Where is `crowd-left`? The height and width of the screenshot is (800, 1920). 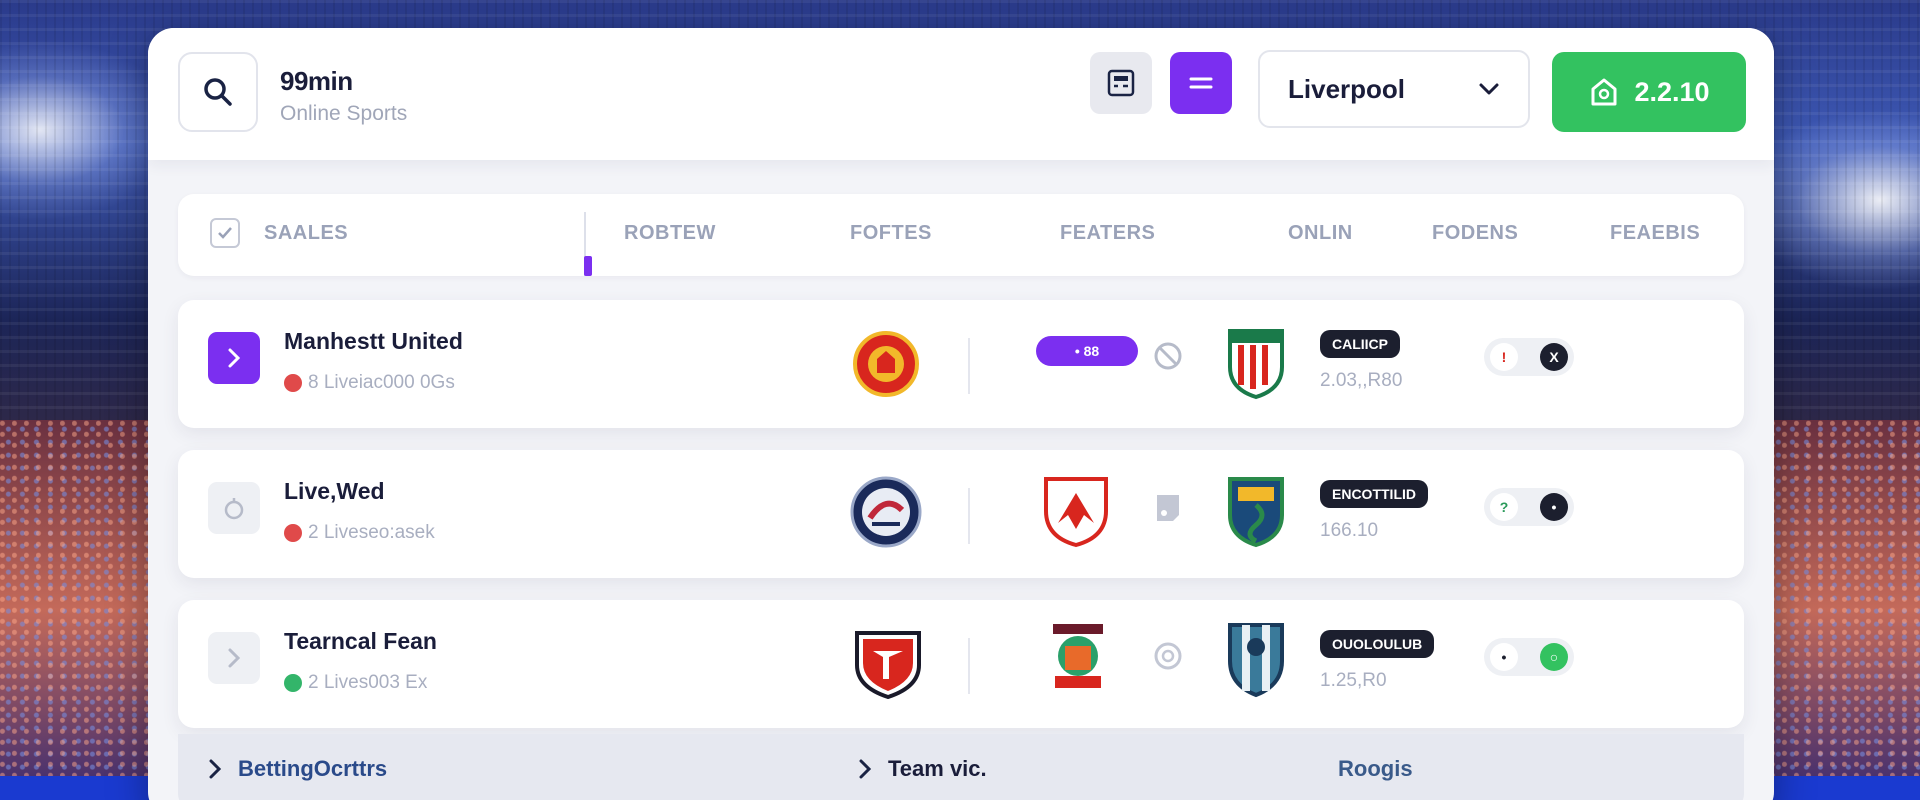
crowd-left is located at coordinates (75, 610).